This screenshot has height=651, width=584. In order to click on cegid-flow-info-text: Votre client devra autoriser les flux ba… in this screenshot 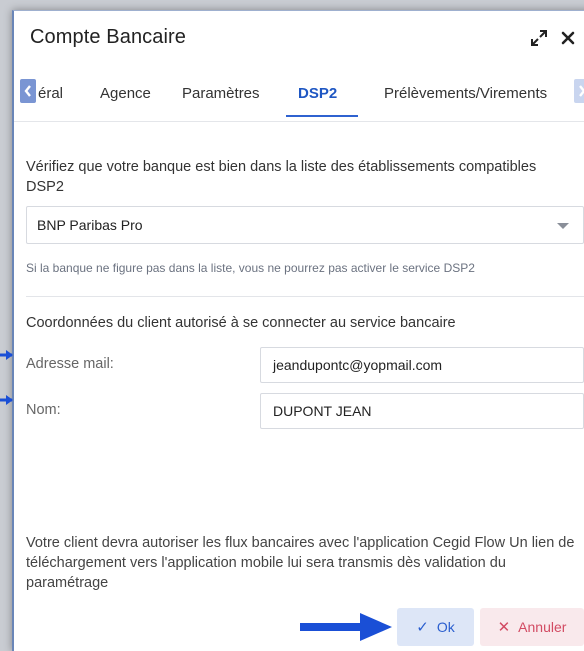, I will do `click(300, 563)`.